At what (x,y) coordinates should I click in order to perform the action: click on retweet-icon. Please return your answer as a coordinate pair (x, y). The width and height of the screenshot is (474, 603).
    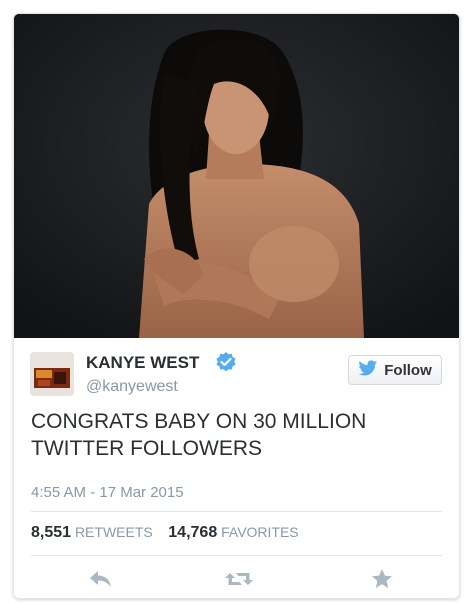
    Looking at the image, I should click on (239, 579).